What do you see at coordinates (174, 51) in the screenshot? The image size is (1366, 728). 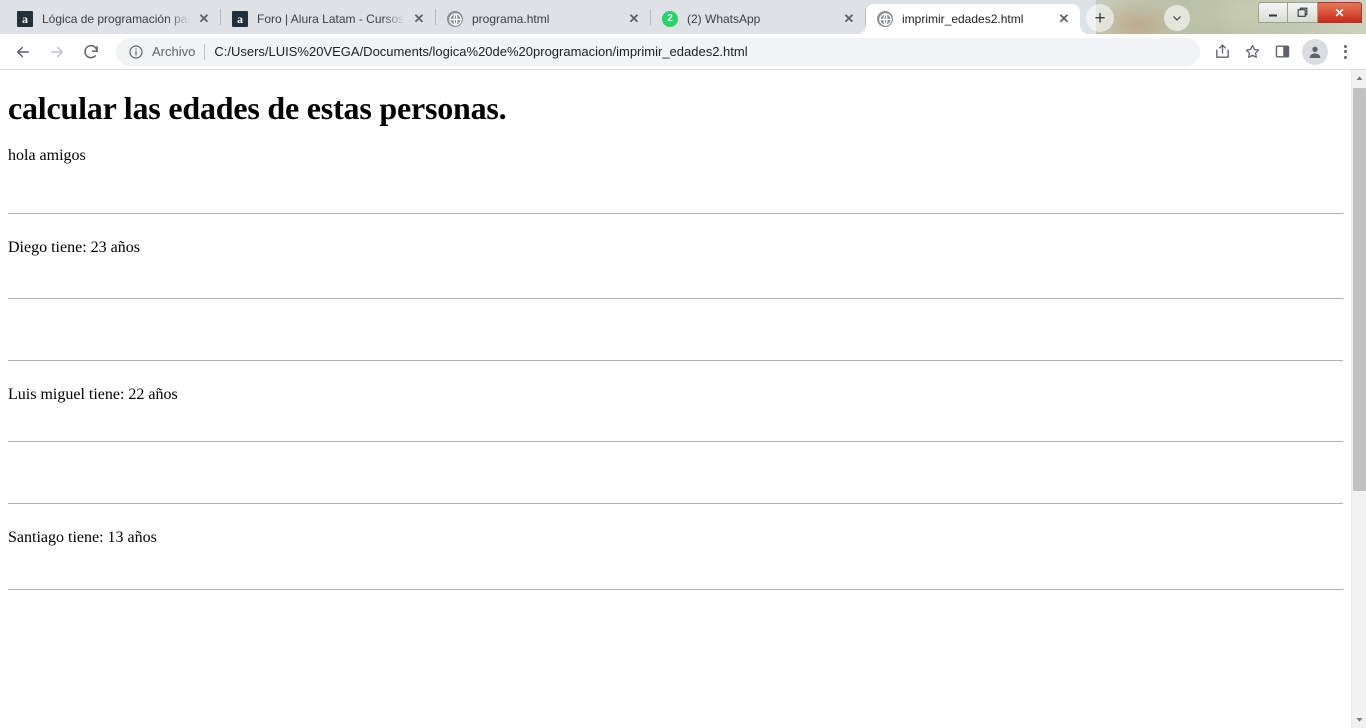 I see `url-scheme-label: Archivo` at bounding box center [174, 51].